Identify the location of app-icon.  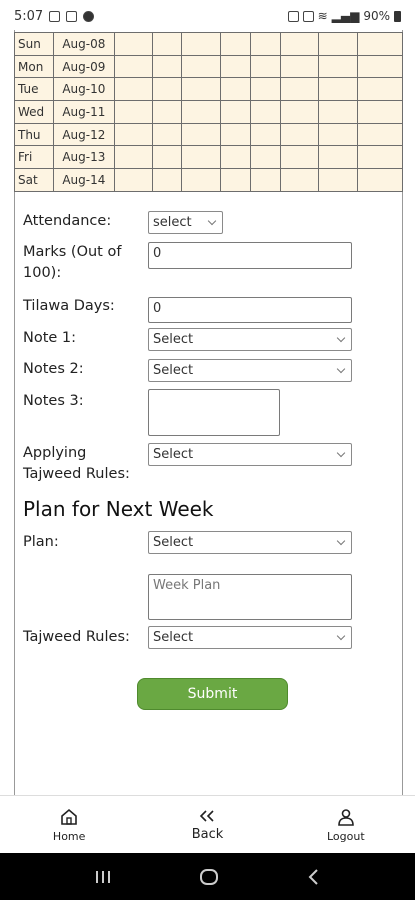
(89, 16).